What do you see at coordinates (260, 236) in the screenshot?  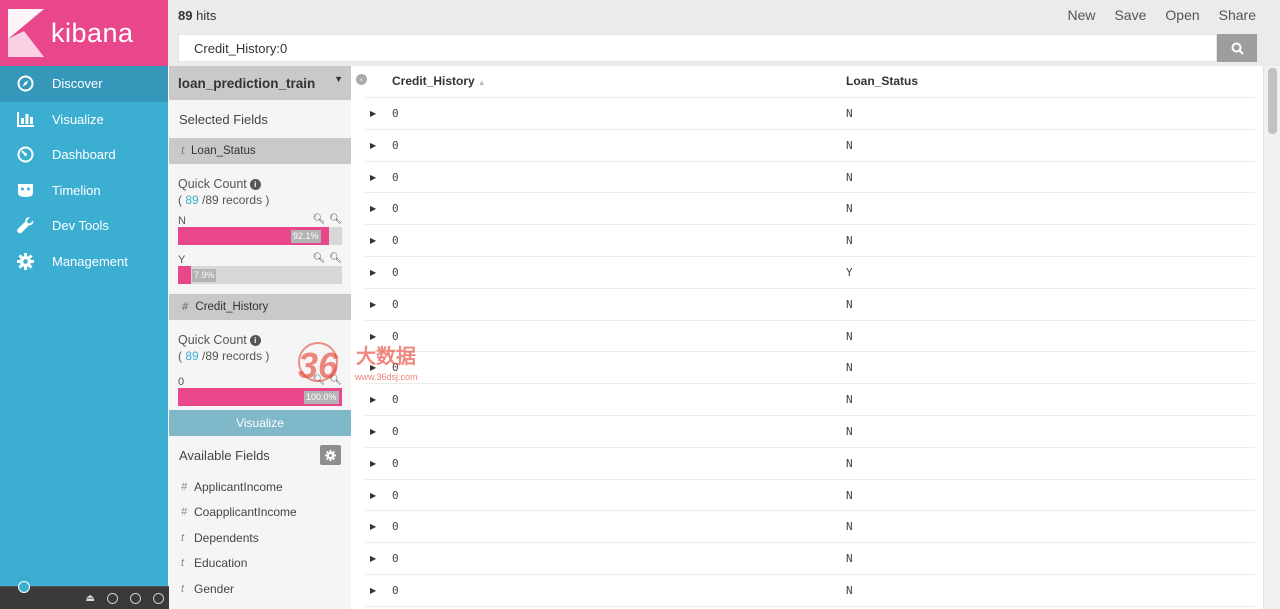 I see `value-bar: 92.1%` at bounding box center [260, 236].